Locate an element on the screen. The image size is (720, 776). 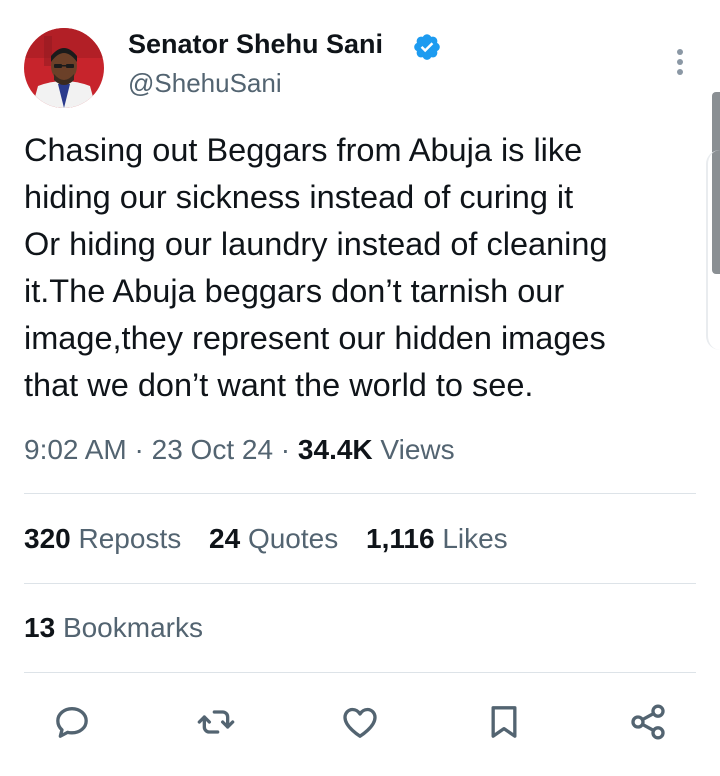
adjacent-panel-edge is located at coordinates (713, 250).